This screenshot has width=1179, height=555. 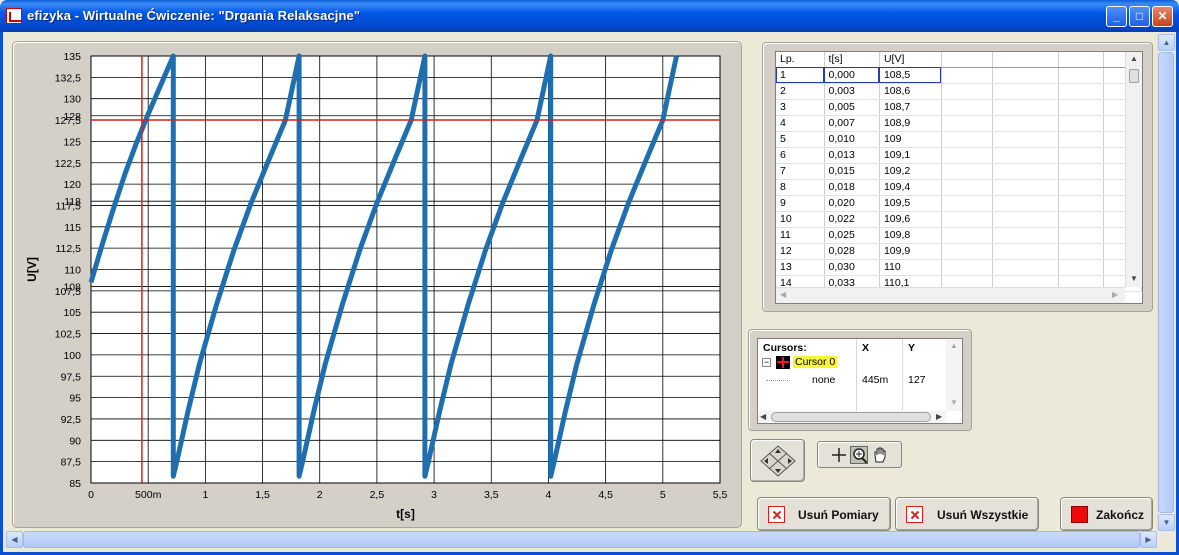 What do you see at coordinates (766, 362) in the screenshot?
I see `collapse-icon: −` at bounding box center [766, 362].